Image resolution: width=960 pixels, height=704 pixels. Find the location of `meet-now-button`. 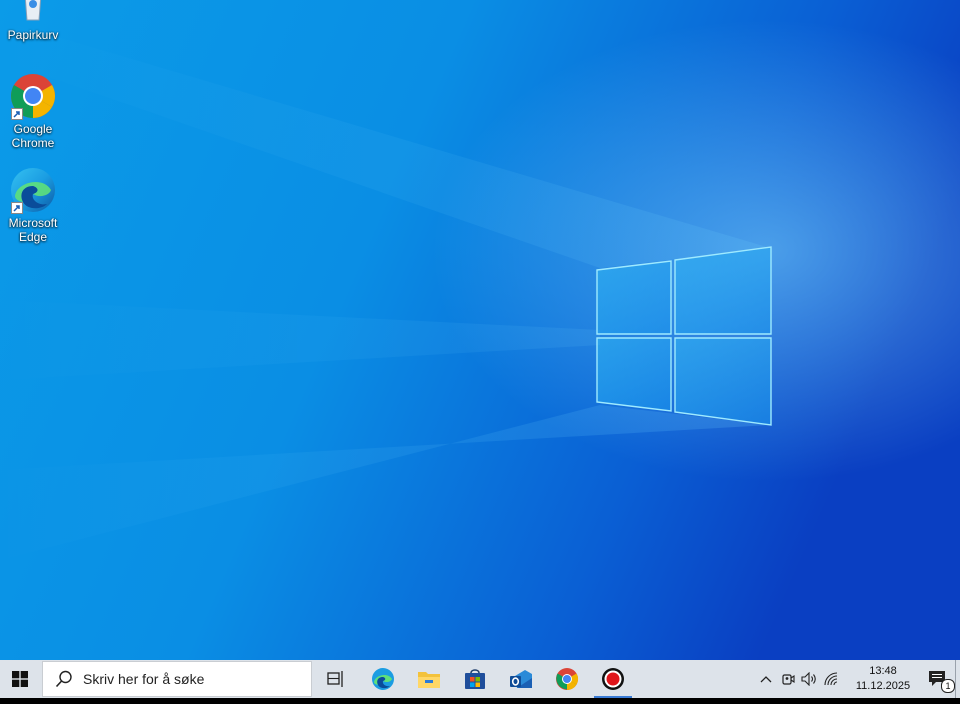

meet-now-button is located at coordinates (788, 679).